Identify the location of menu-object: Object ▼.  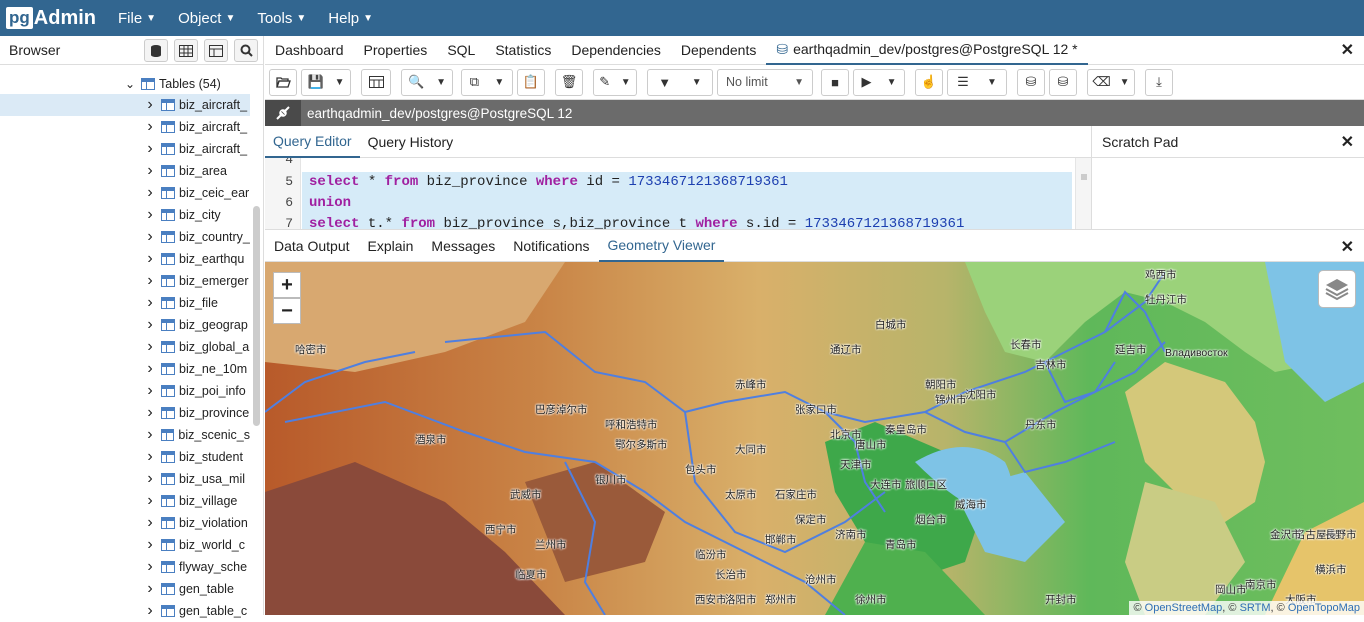
(206, 18).